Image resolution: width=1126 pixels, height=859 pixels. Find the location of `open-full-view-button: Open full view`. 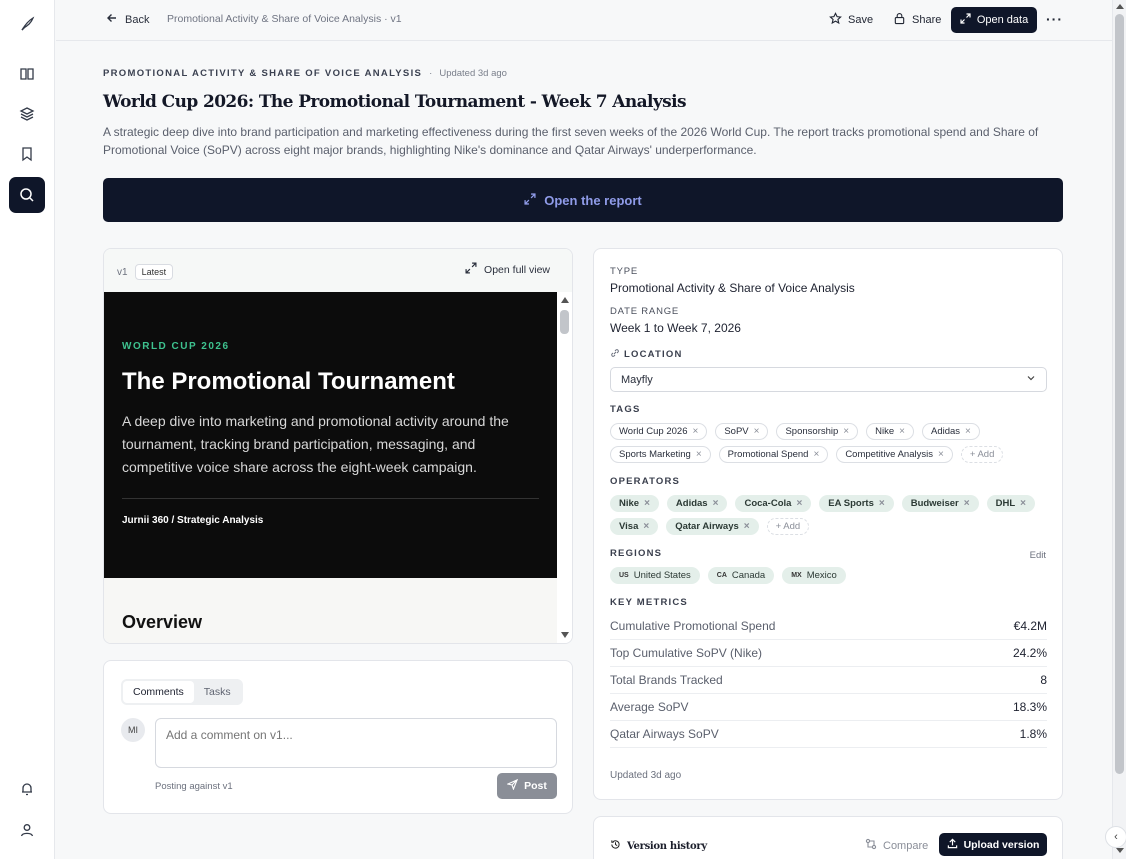

open-full-view-button: Open full view is located at coordinates (507, 269).